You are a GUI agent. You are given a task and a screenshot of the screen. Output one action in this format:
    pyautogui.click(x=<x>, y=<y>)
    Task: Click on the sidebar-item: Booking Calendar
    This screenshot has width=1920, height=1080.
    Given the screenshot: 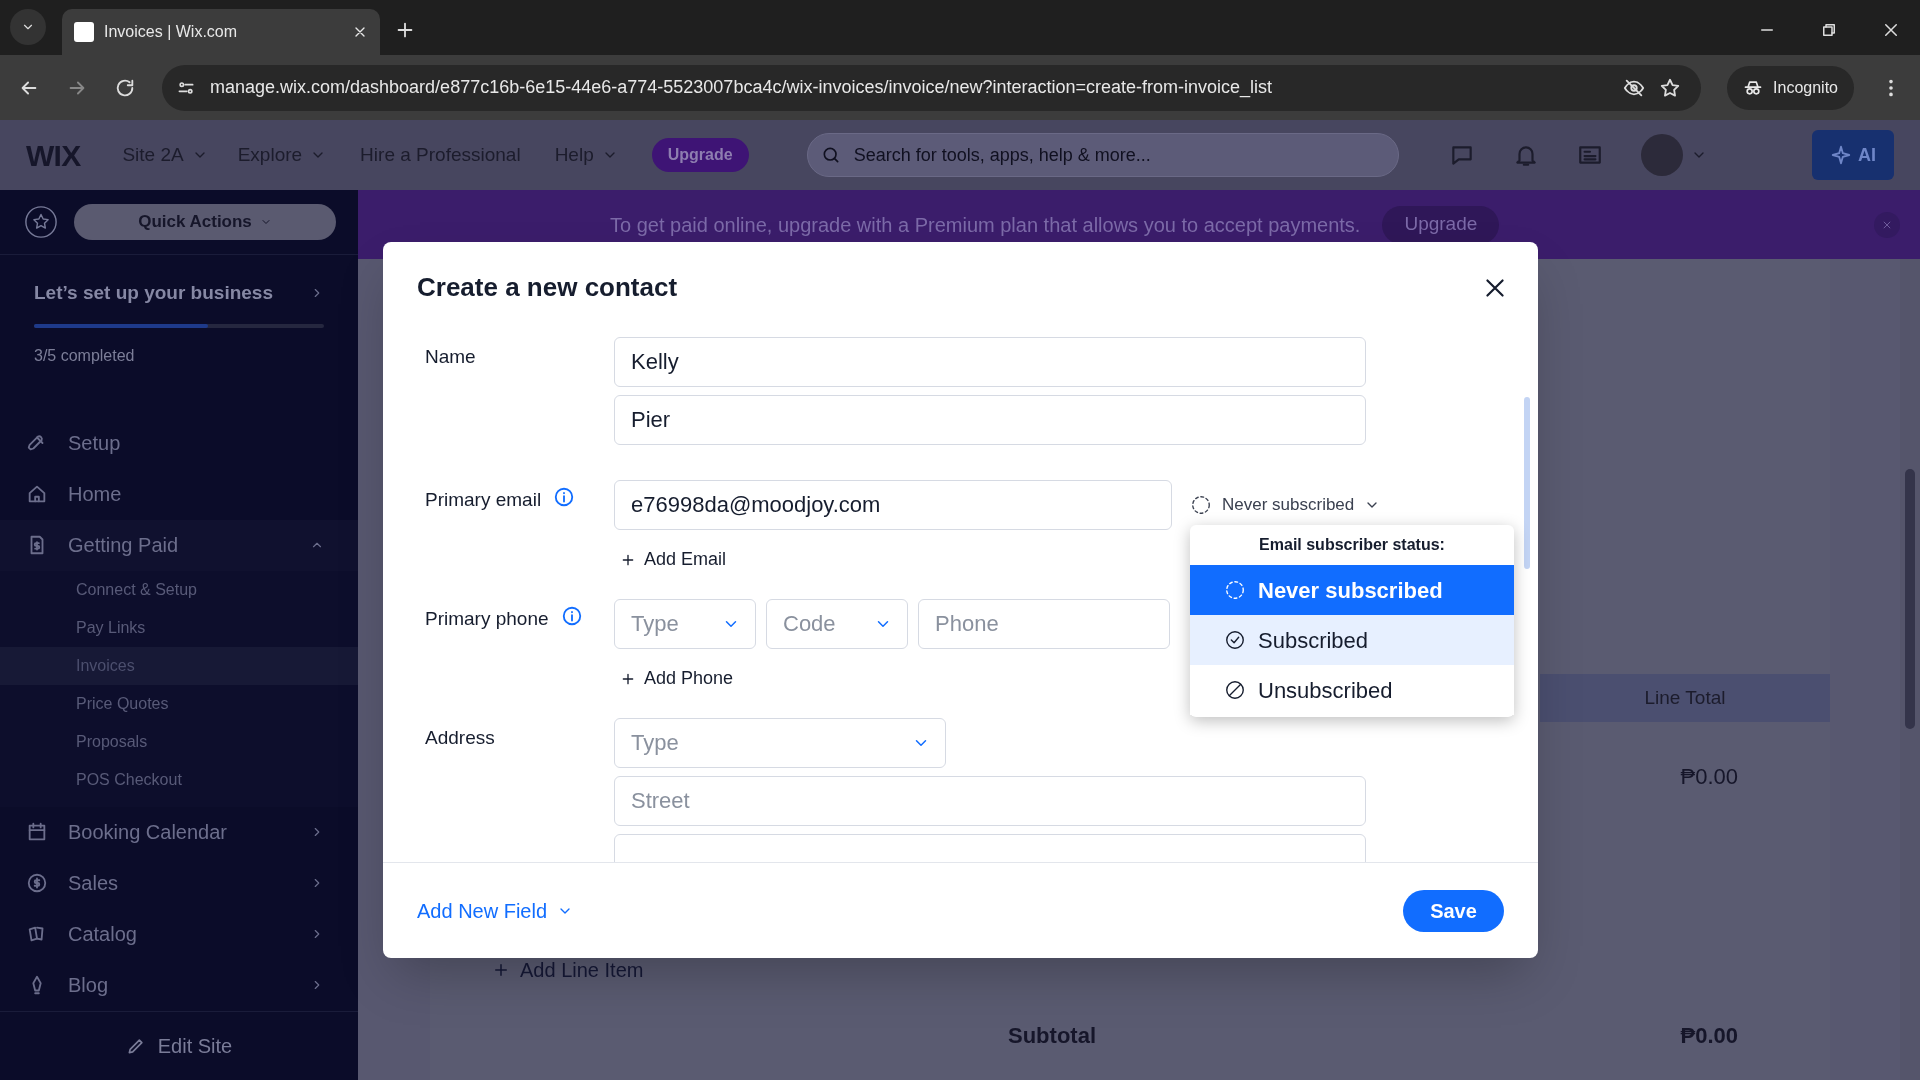 What is the action you would take?
    pyautogui.click(x=179, y=832)
    